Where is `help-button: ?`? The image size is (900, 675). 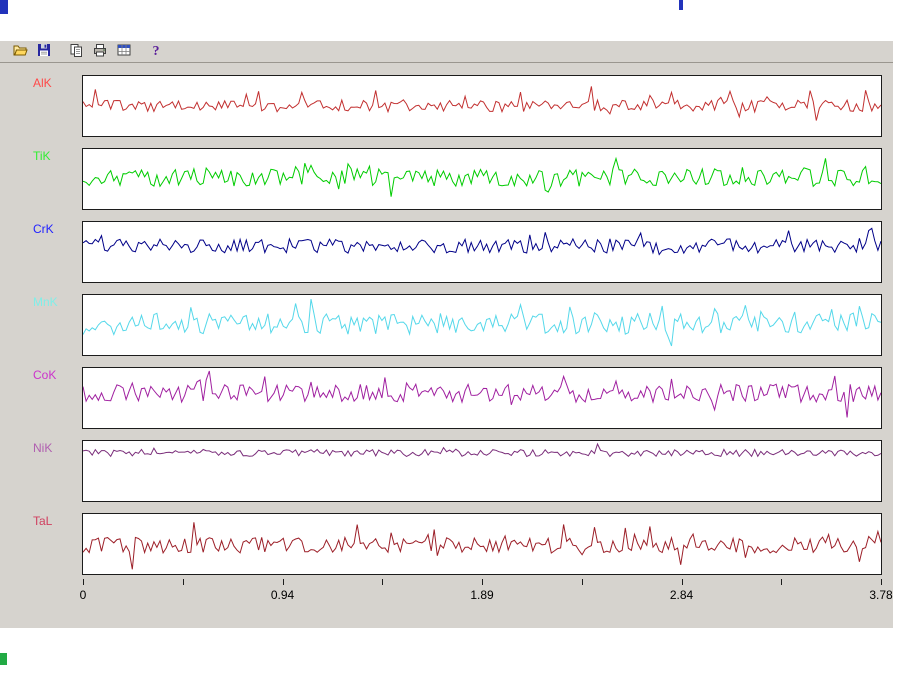
help-button: ? is located at coordinates (156, 52).